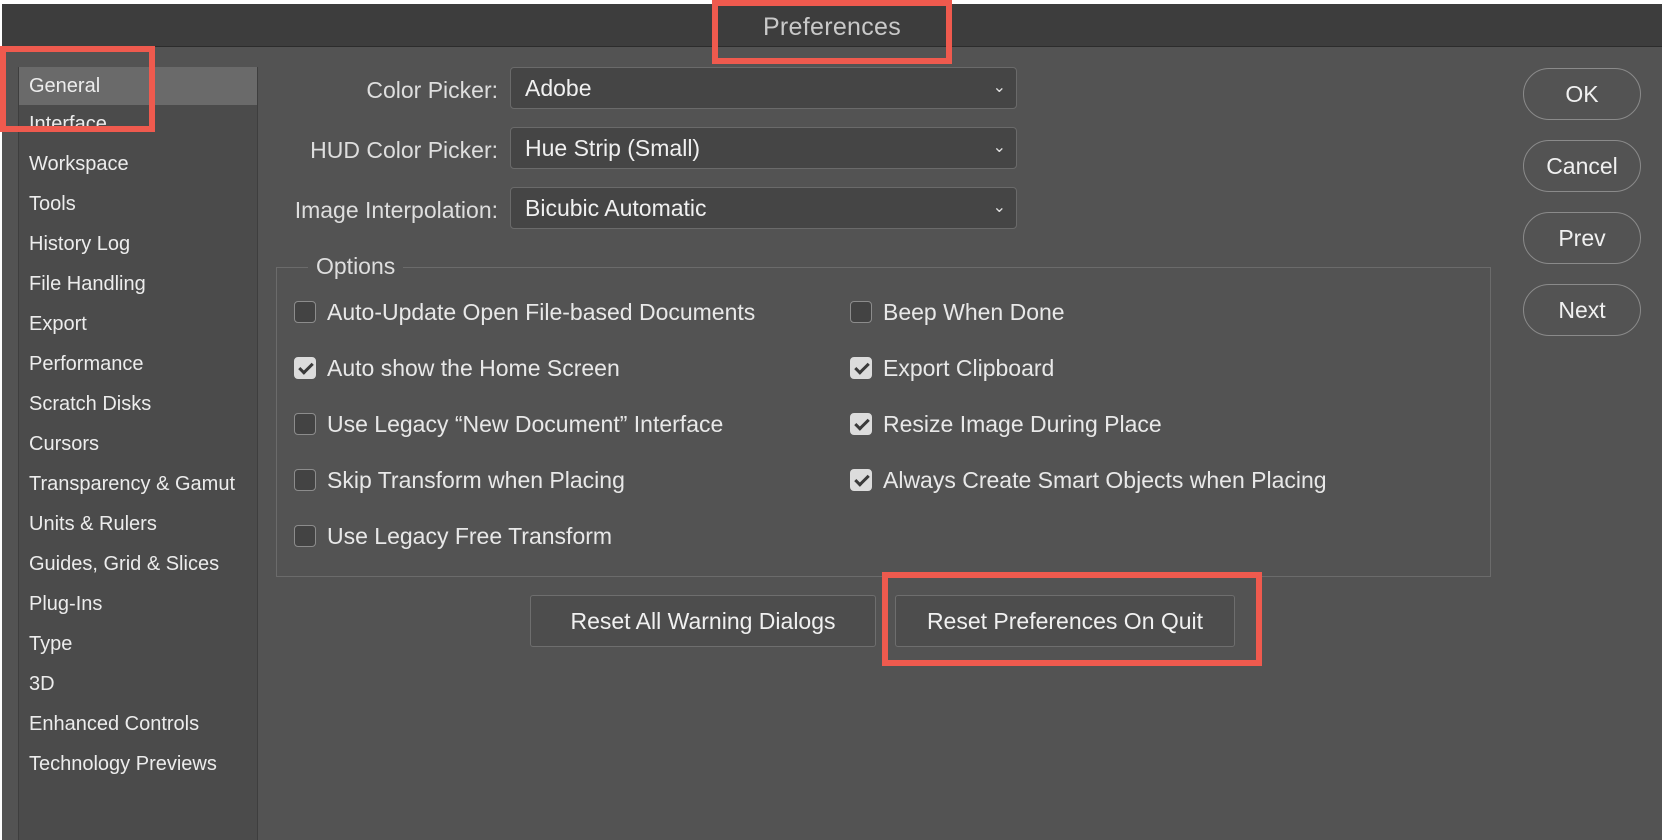  I want to click on sidebar-item-plug-ins: Plug-Ins, so click(138, 604).